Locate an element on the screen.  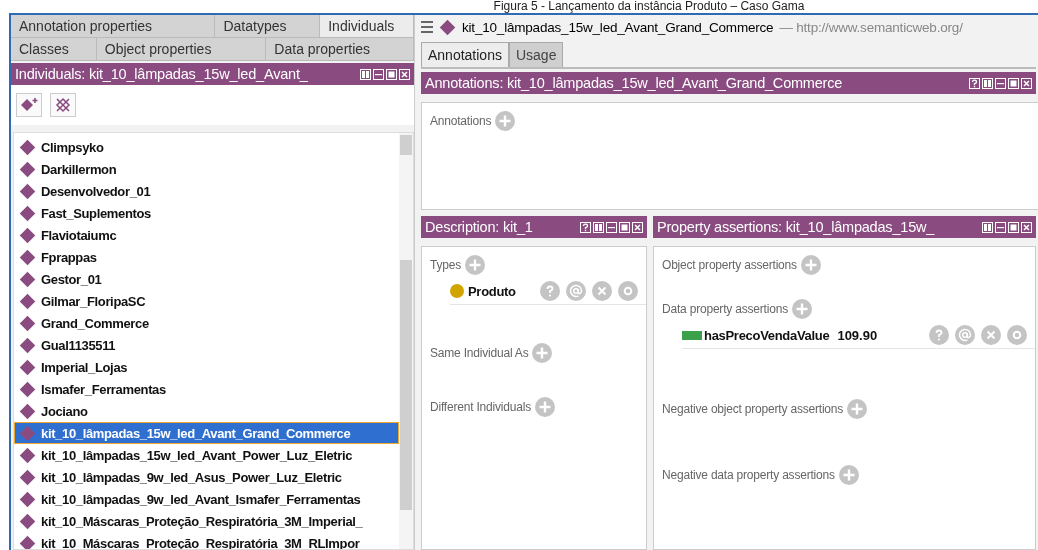
individual-item: kit_10_Máscaras_Proteção_Respiratória_3M_Imperial_ is located at coordinates (206, 521).